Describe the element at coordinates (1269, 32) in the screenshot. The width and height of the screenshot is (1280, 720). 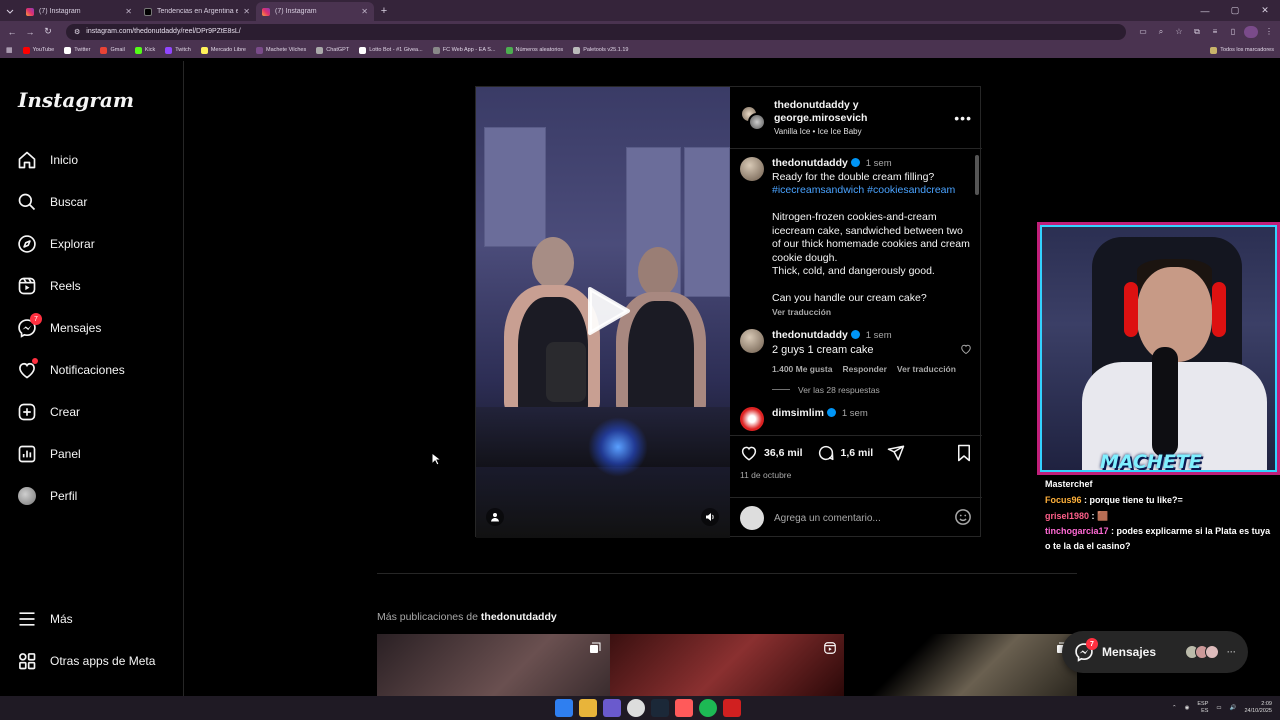
I see `browser-menu-icon: ⋮` at that location.